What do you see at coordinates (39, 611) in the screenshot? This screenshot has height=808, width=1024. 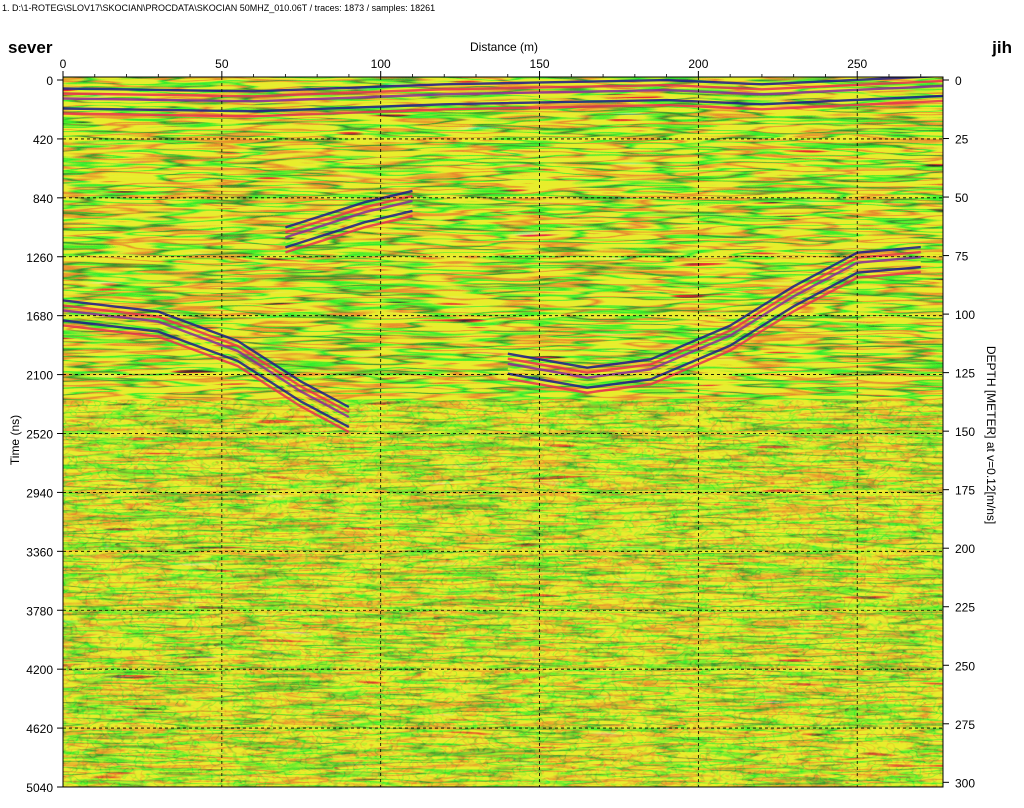 I see `y-tick-label: 3780` at bounding box center [39, 611].